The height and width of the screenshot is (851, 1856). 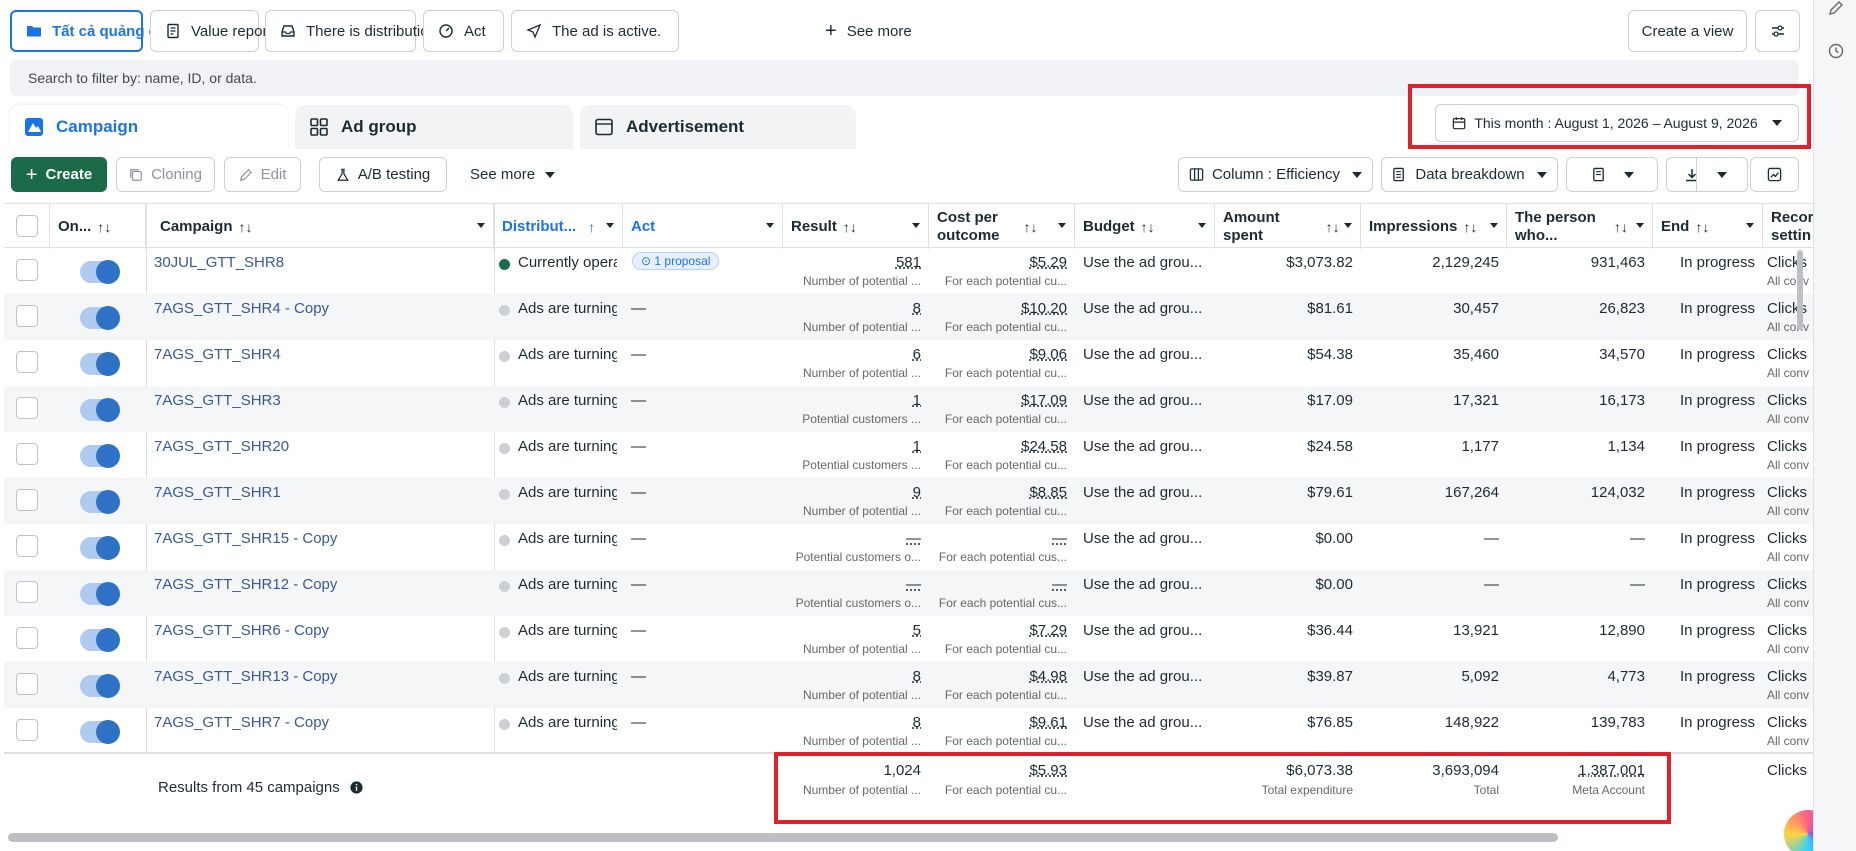 I want to click on chart-view-button, so click(x=1774, y=174).